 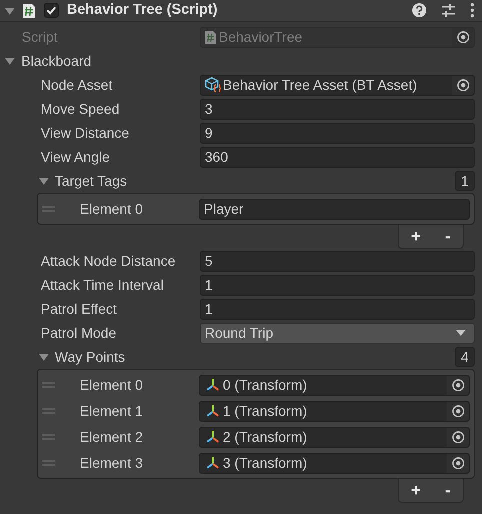 What do you see at coordinates (472, 10) in the screenshot?
I see `more-options-icon` at bounding box center [472, 10].